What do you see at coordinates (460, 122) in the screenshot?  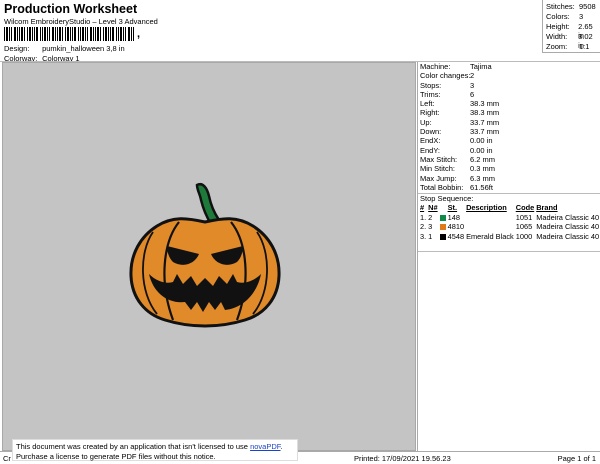 I see `info-up: Up: 33.7 mm` at bounding box center [460, 122].